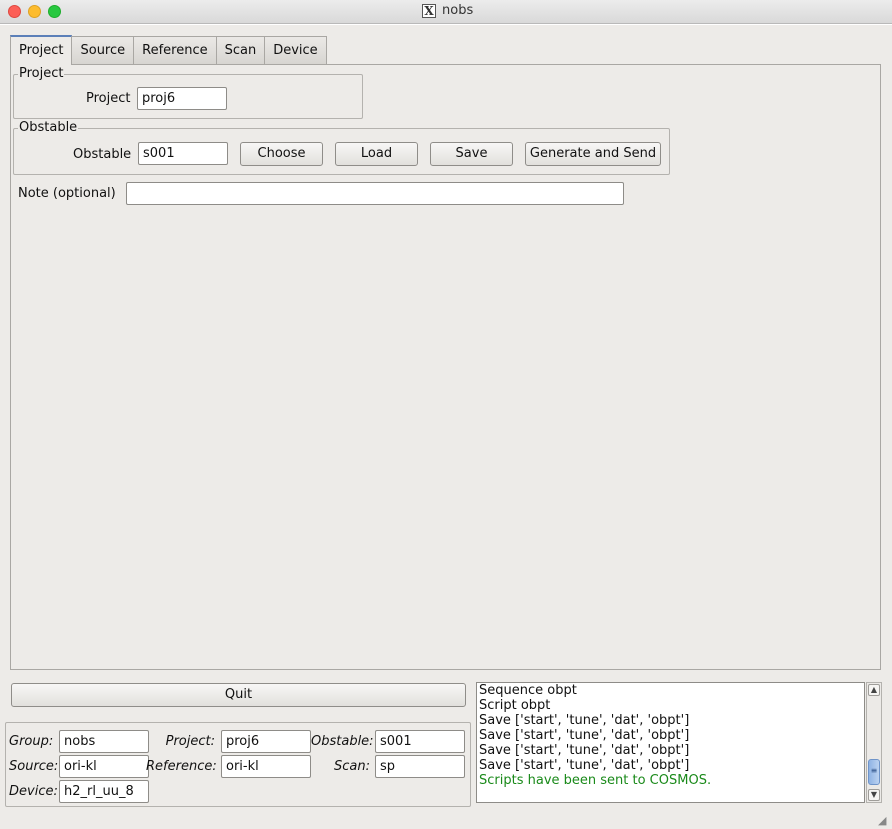 Image resolution: width=892 pixels, height=829 pixels. What do you see at coordinates (420, 741) in the screenshot?
I see `obstable-status-field: s001` at bounding box center [420, 741].